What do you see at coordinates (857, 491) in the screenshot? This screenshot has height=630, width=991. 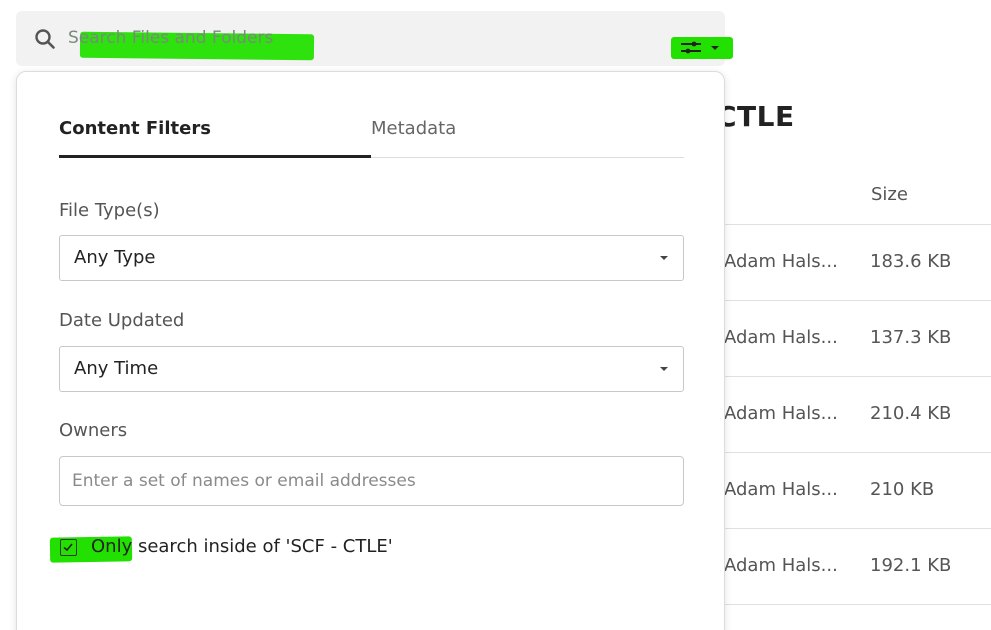 I see `table-row: Adam Hals... 210 KB` at bounding box center [857, 491].